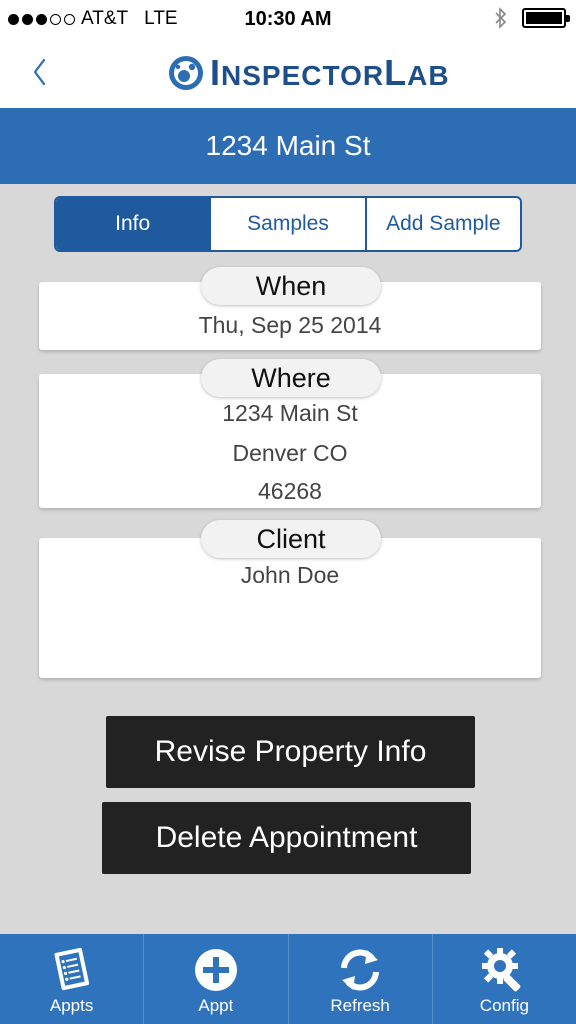  Describe the element at coordinates (215, 970) in the screenshot. I see `plus-circle-icon` at that location.